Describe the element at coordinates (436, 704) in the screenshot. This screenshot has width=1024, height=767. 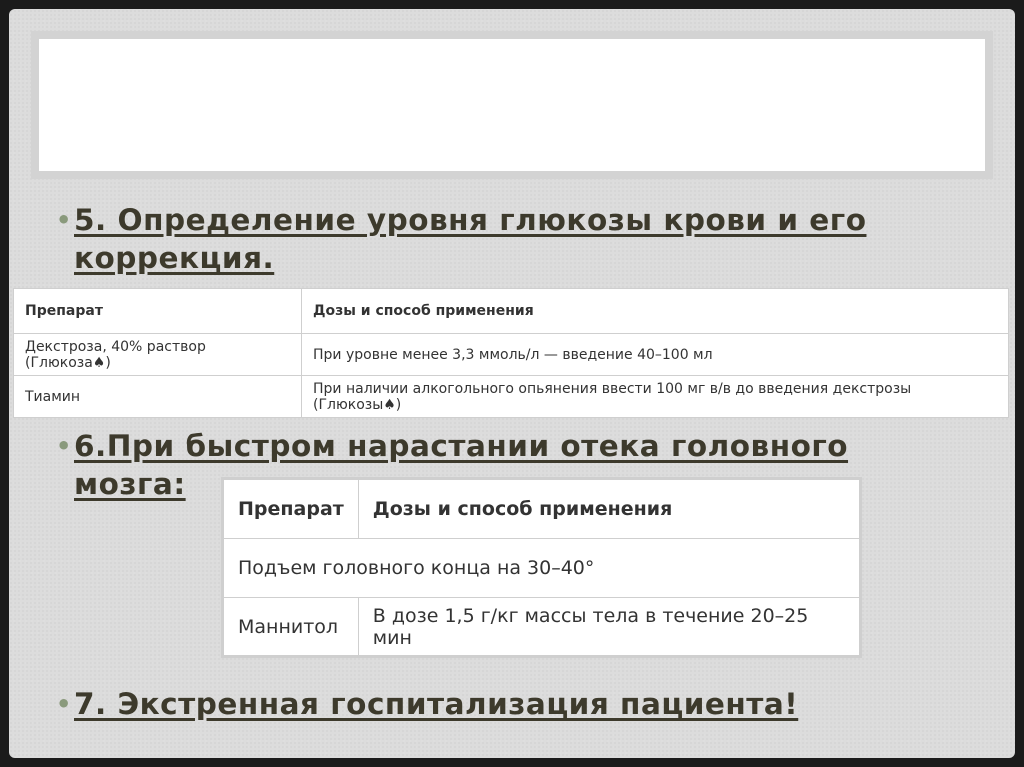
I see `section-7-heading-text: 7. Экстренная госпитализация пациента!` at that location.